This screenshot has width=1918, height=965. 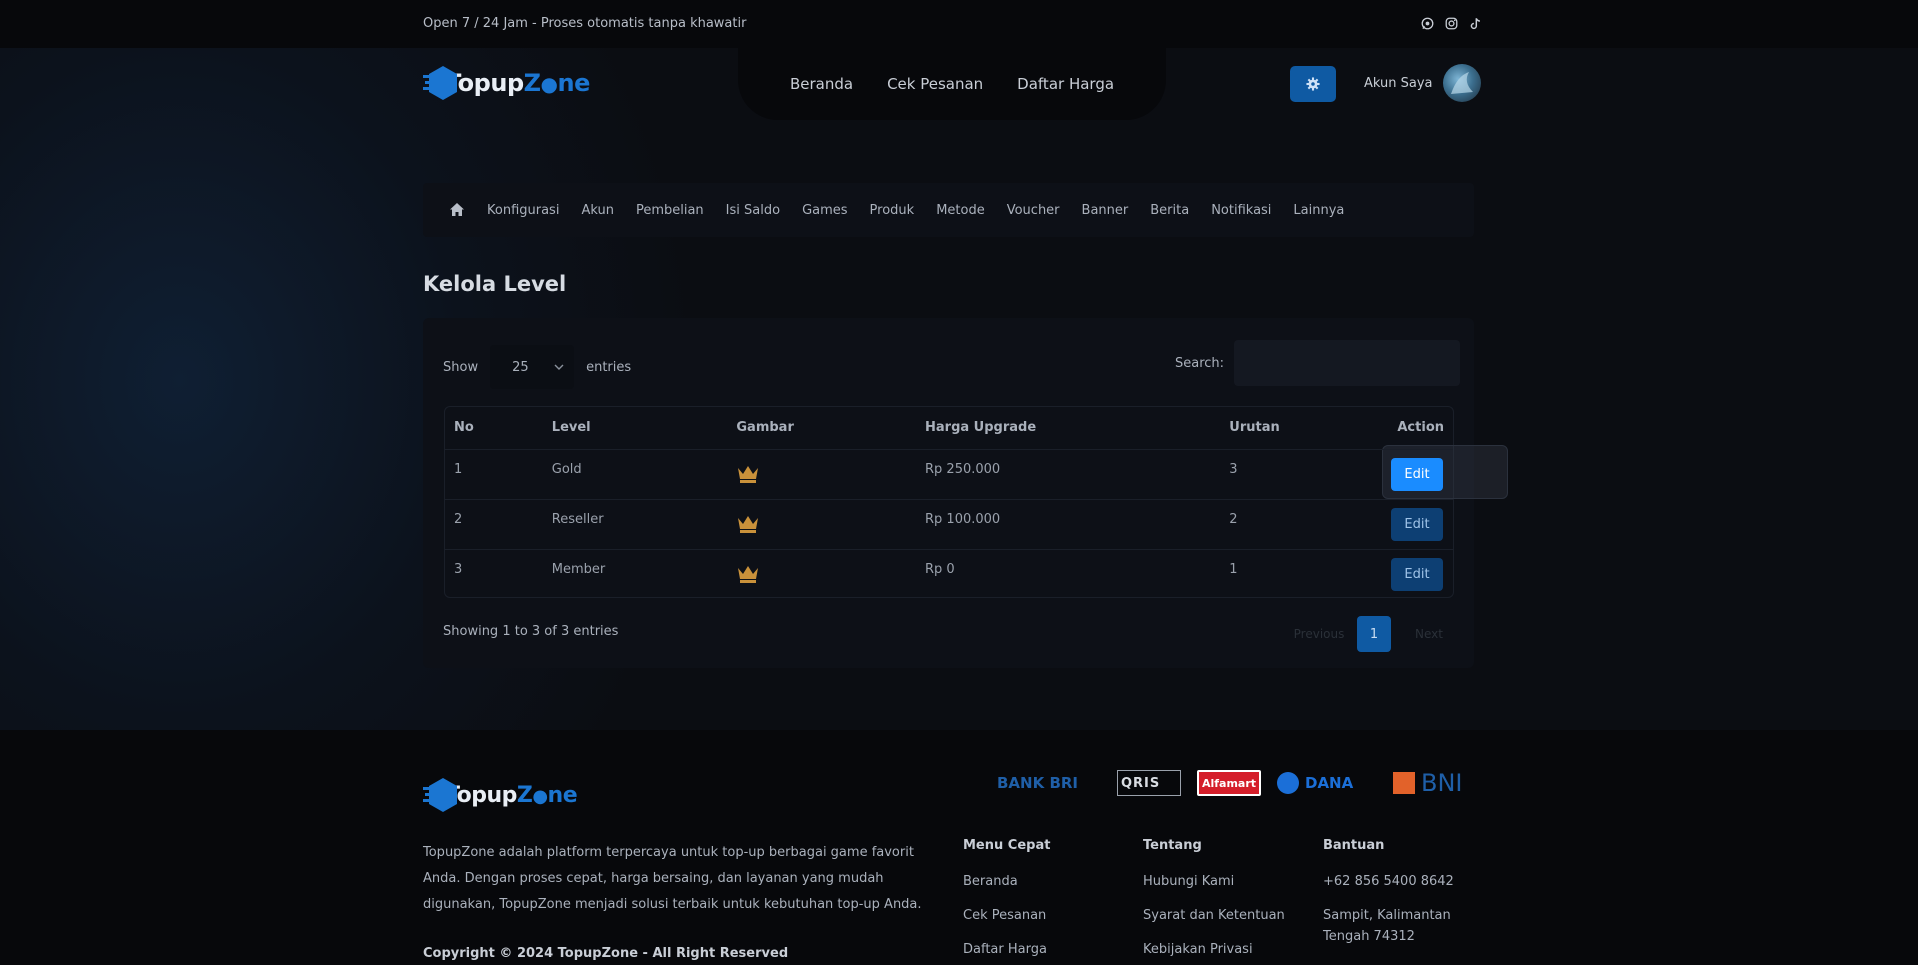 I want to click on nav-cek-pesanan: Cek Pesanan, so click(x=935, y=84).